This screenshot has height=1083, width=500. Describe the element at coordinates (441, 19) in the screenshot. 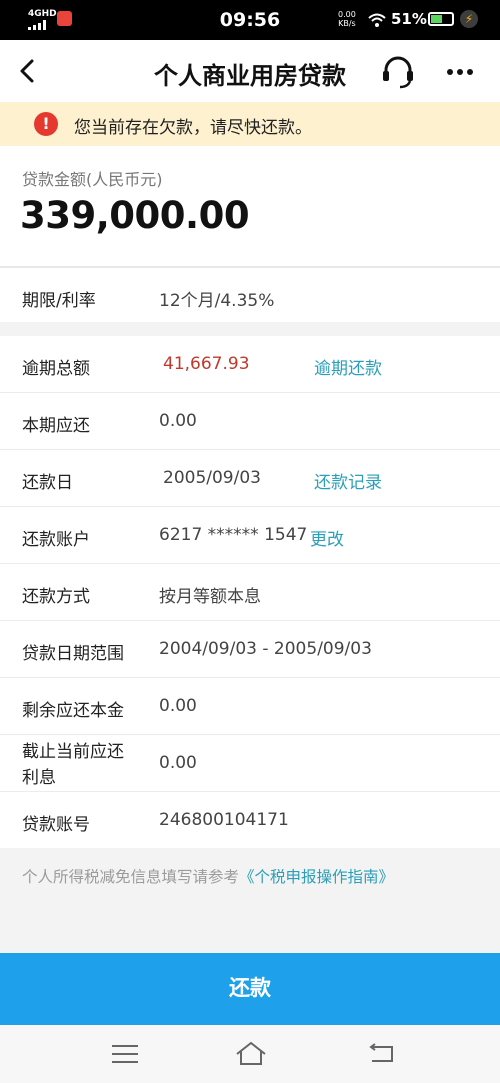

I see `battery-icon` at that location.